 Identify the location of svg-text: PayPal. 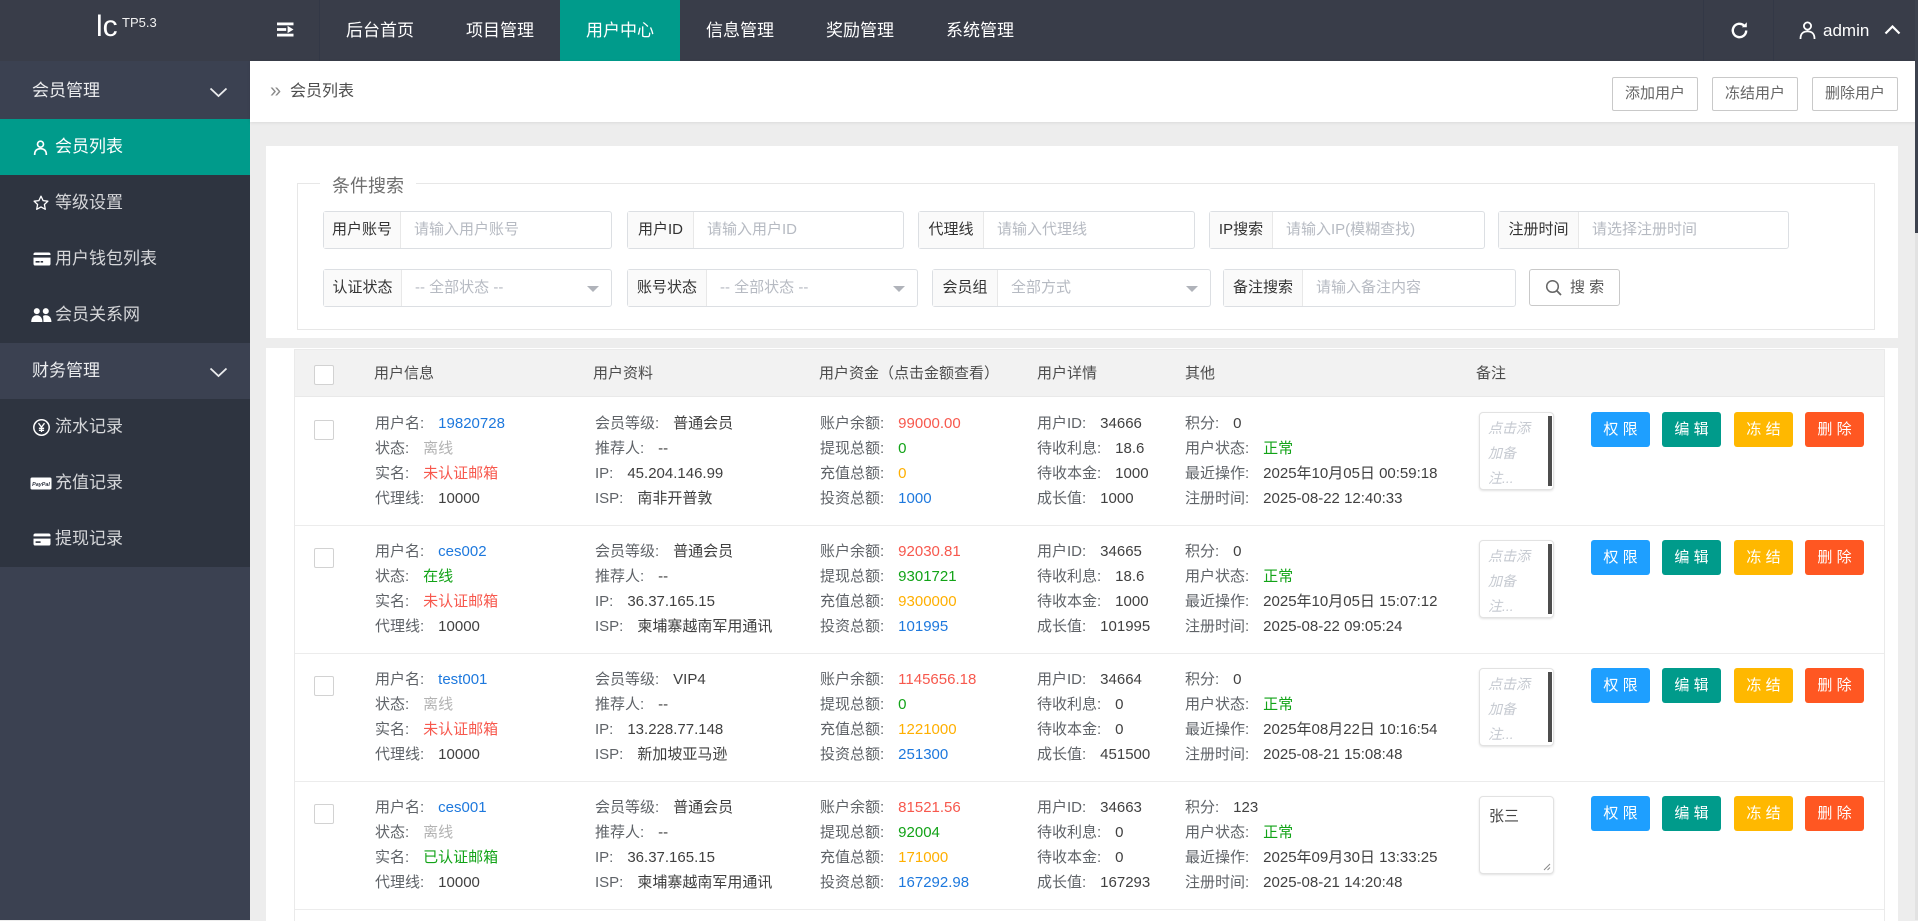
(41, 485).